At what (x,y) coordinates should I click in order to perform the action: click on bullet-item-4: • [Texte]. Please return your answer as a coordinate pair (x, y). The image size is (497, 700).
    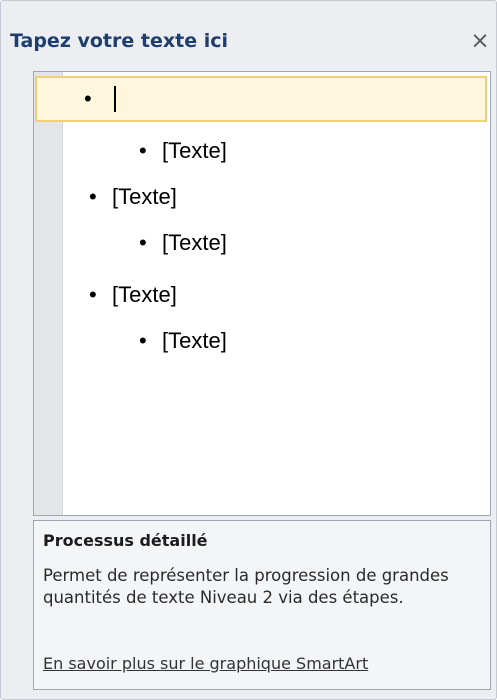
    Looking at the image, I should click on (262, 243).